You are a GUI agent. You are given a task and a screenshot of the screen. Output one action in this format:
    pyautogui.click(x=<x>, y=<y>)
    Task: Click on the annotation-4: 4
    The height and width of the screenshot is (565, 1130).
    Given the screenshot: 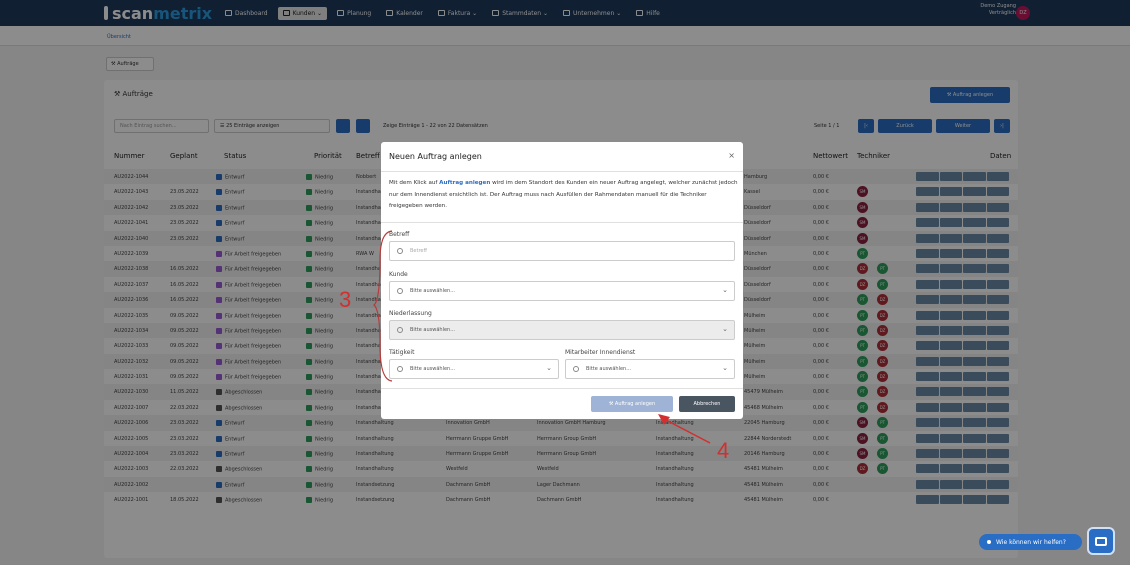 What is the action you would take?
    pyautogui.click(x=723, y=450)
    